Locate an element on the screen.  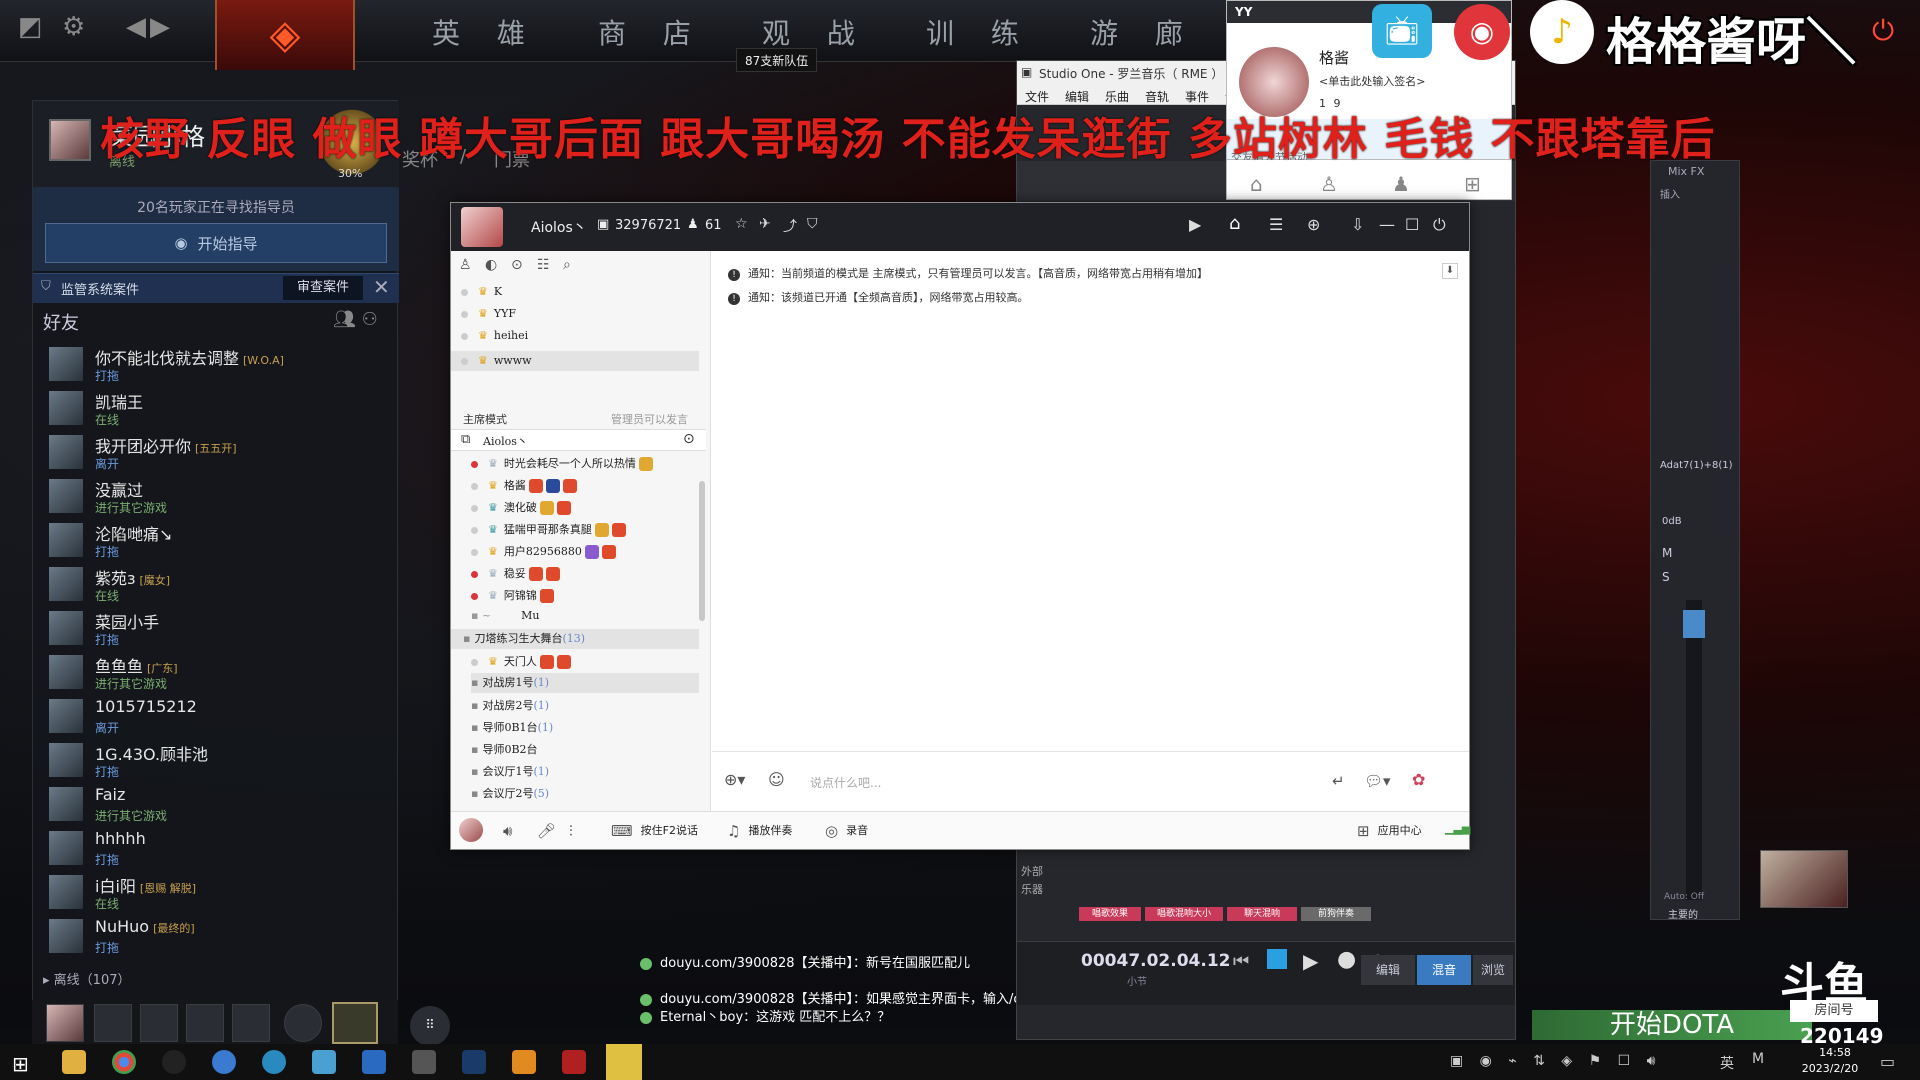
tab-edit: 编辑 is located at coordinates (1388, 970).